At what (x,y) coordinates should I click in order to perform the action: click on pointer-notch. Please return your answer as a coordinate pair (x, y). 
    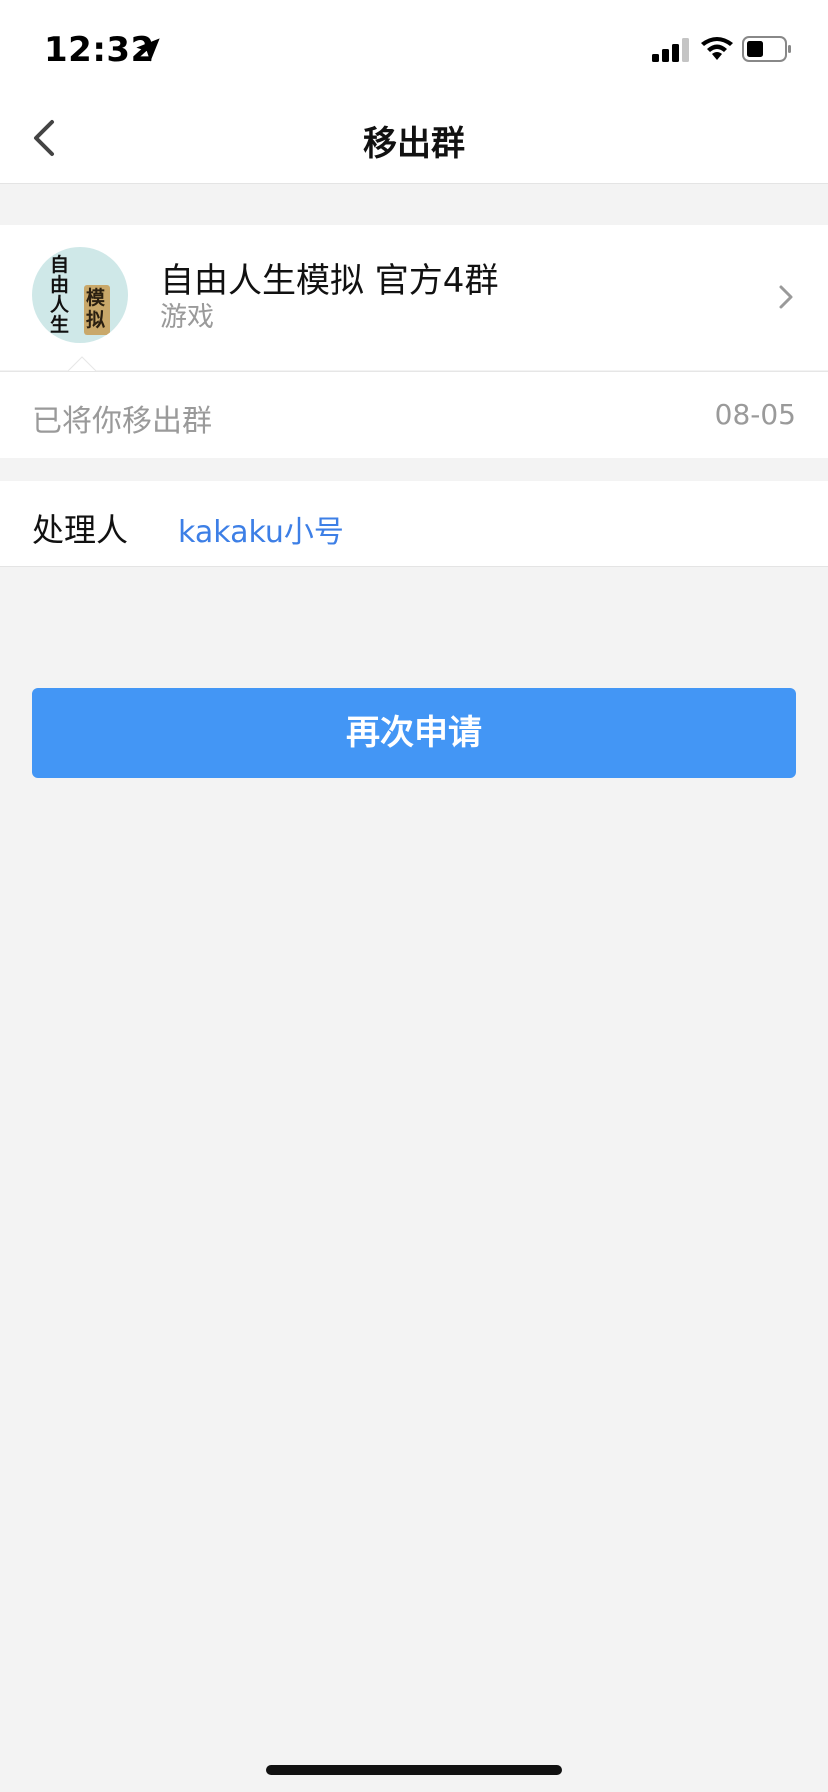
    Looking at the image, I should click on (82, 363).